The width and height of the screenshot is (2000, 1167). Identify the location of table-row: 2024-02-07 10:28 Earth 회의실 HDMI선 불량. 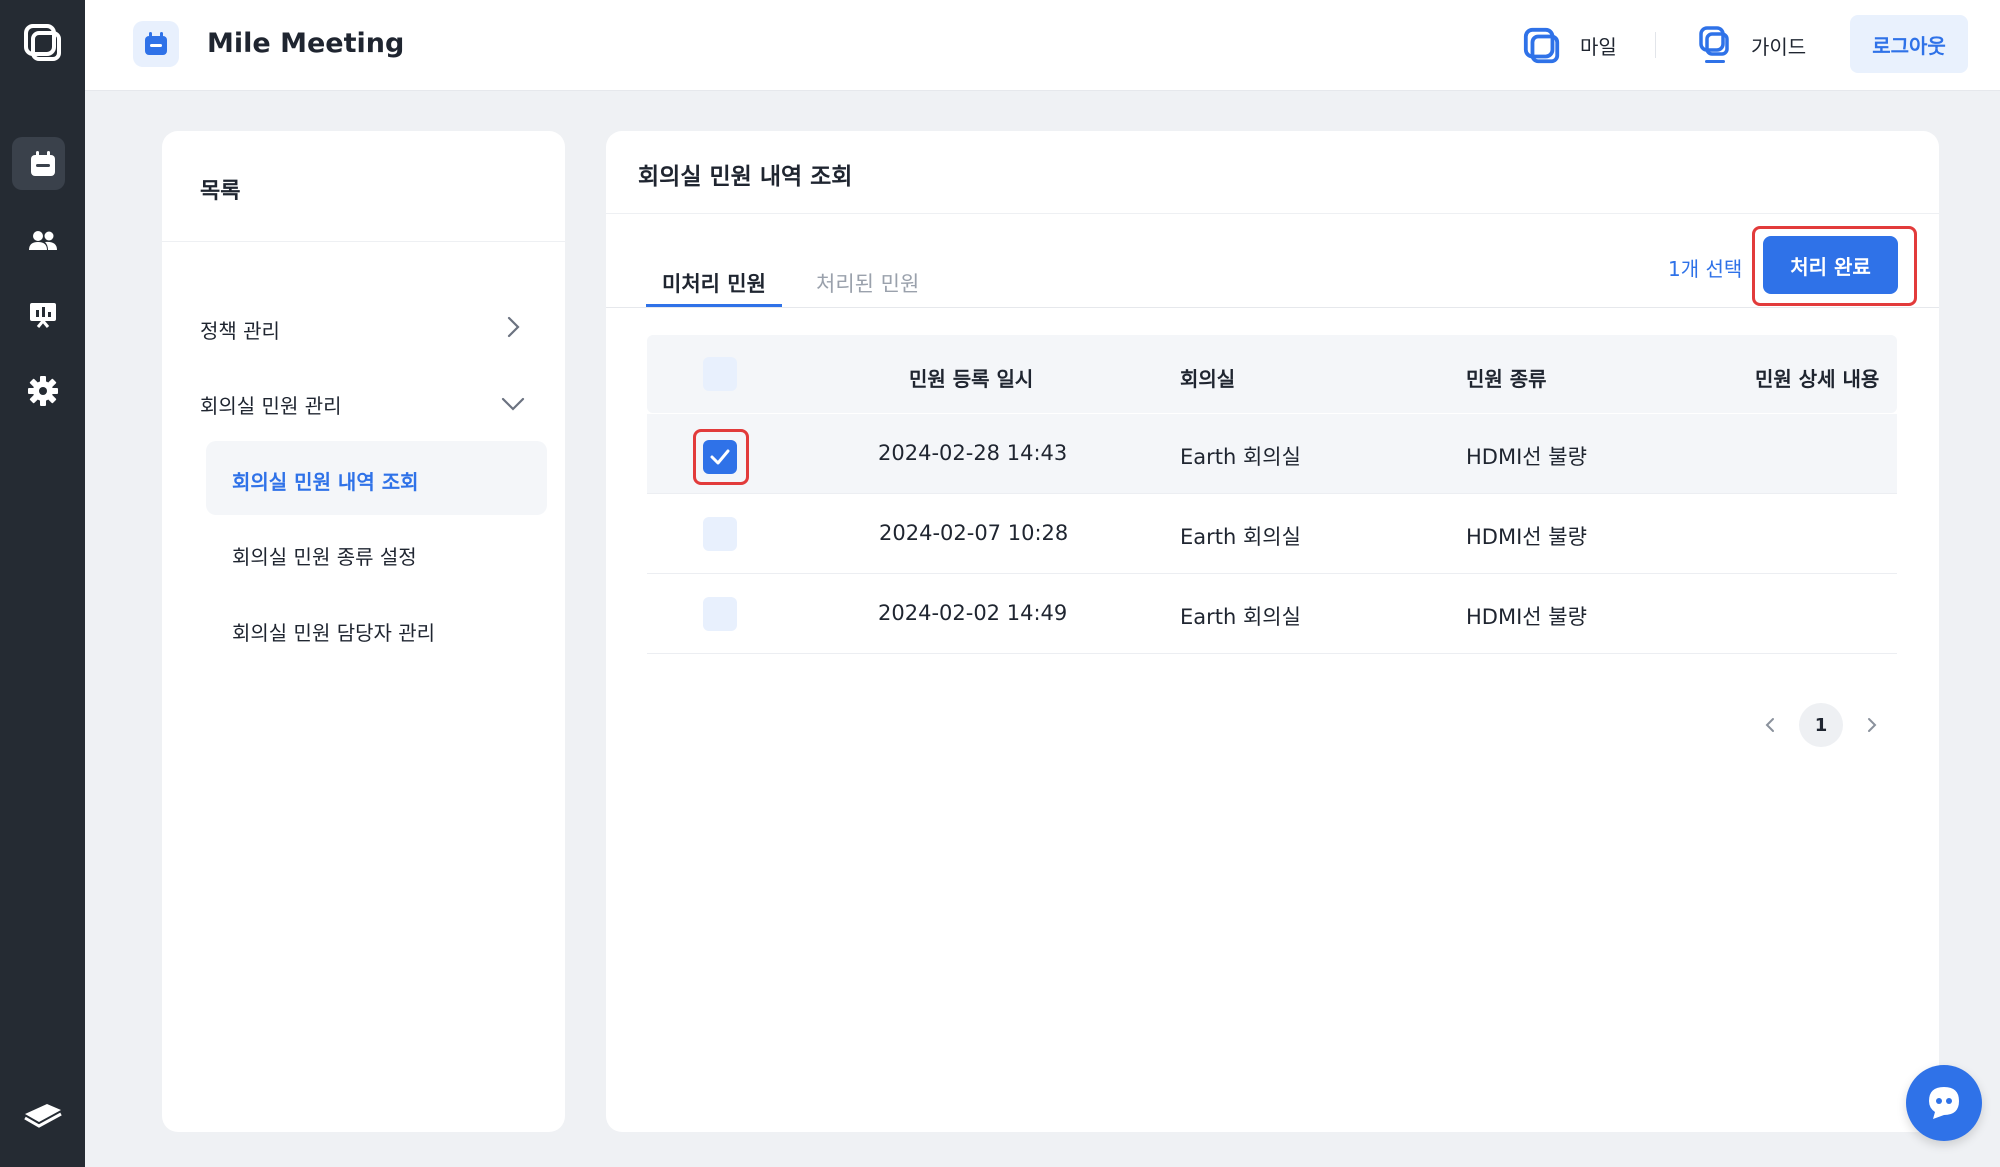
(1272, 534).